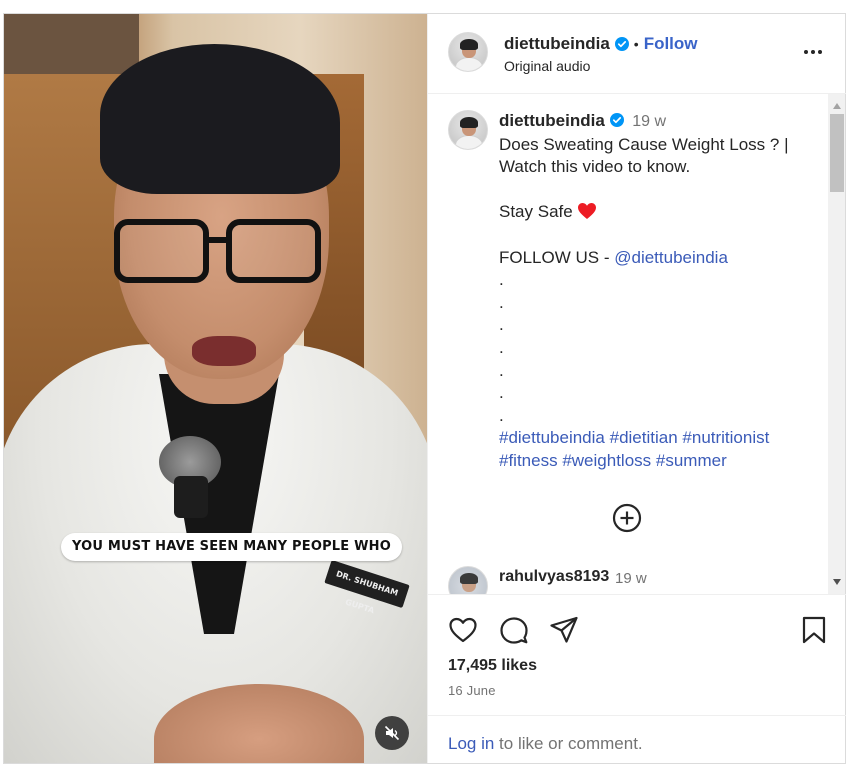 This screenshot has width=850, height=783. I want to click on speaker-muted-icon, so click(392, 733).